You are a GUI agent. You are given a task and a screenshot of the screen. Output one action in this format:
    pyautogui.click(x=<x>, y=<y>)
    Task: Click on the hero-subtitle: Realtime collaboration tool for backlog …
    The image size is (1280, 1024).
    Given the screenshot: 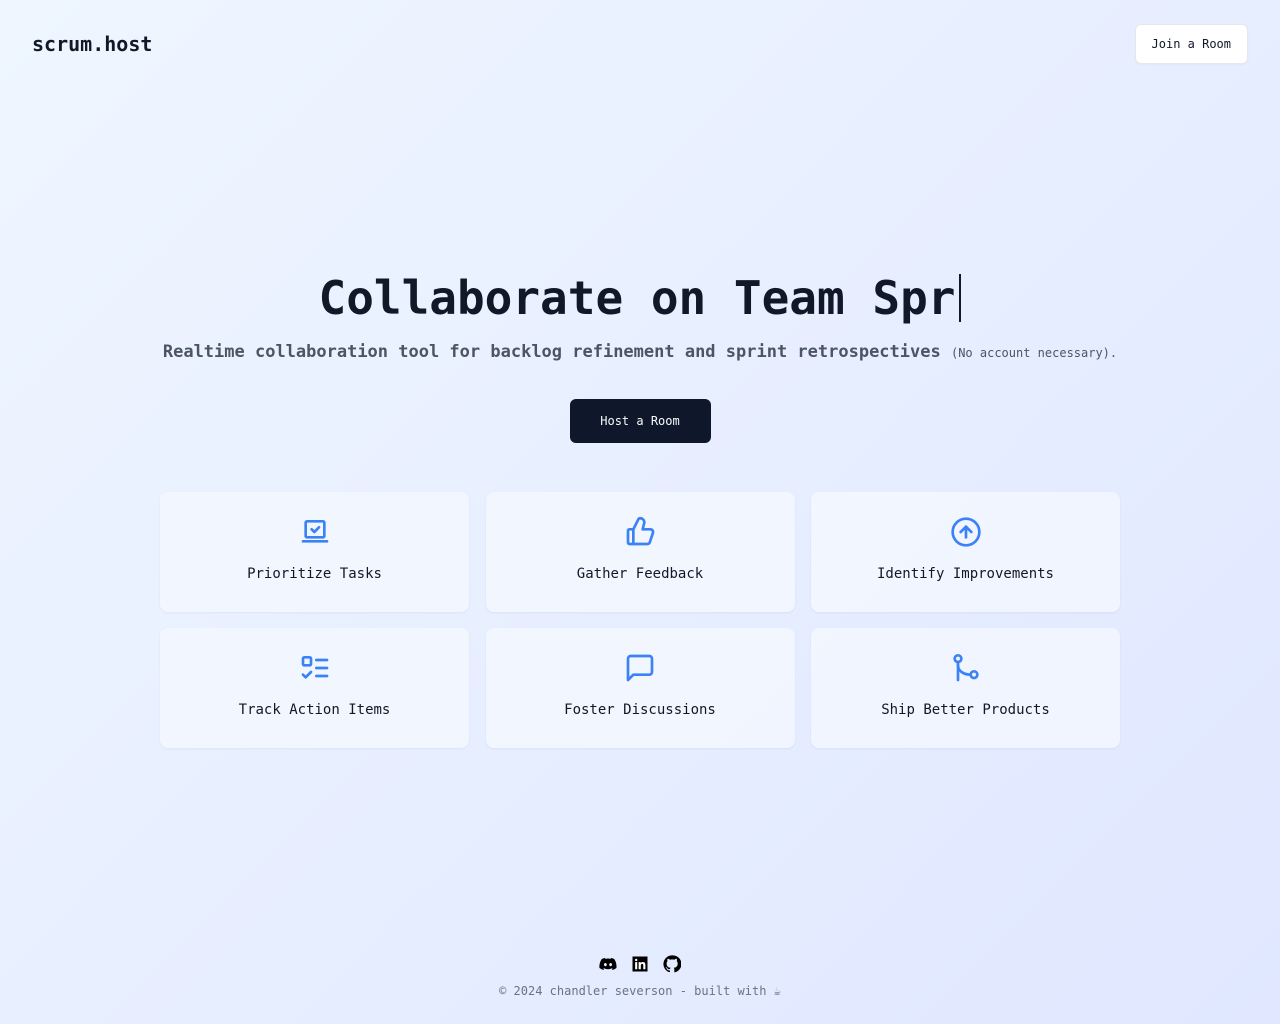 What is the action you would take?
    pyautogui.click(x=640, y=352)
    